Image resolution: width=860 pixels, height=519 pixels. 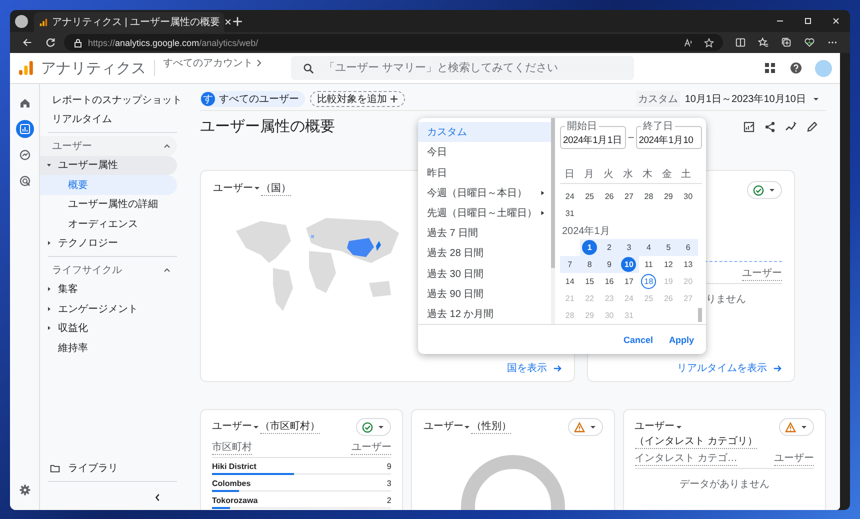 I want to click on pencil-icon, so click(x=812, y=126).